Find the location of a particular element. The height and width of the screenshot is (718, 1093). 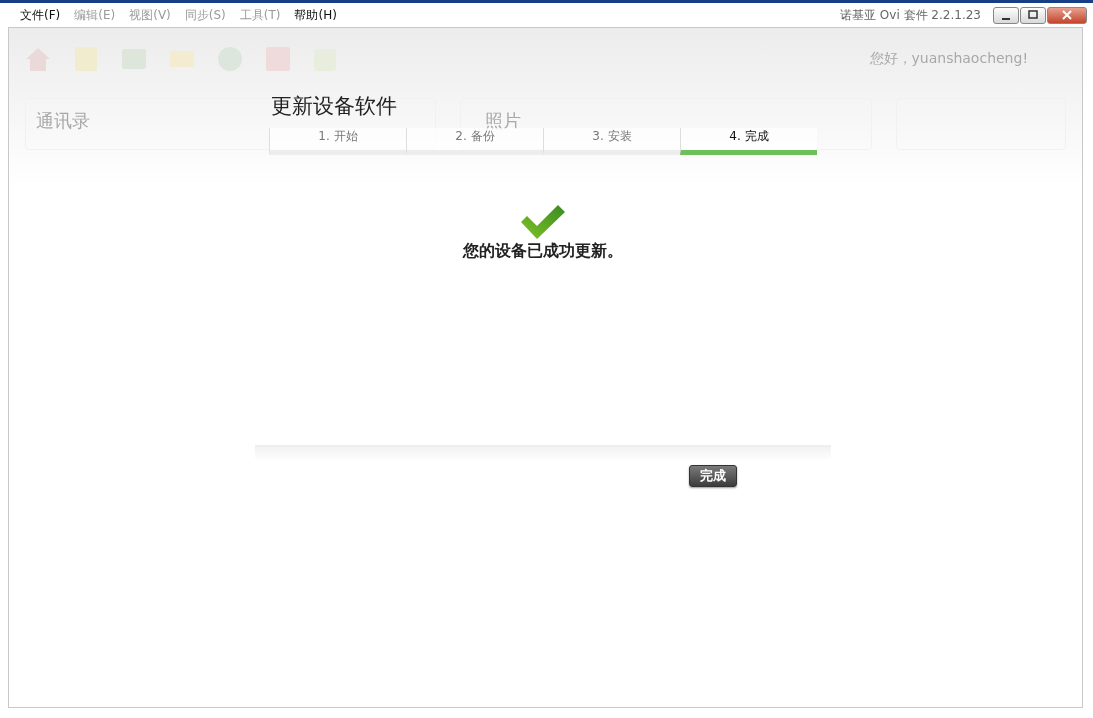

window-title: 诺基亚 Ovi 套件 2.2.1.23 is located at coordinates (910, 15).